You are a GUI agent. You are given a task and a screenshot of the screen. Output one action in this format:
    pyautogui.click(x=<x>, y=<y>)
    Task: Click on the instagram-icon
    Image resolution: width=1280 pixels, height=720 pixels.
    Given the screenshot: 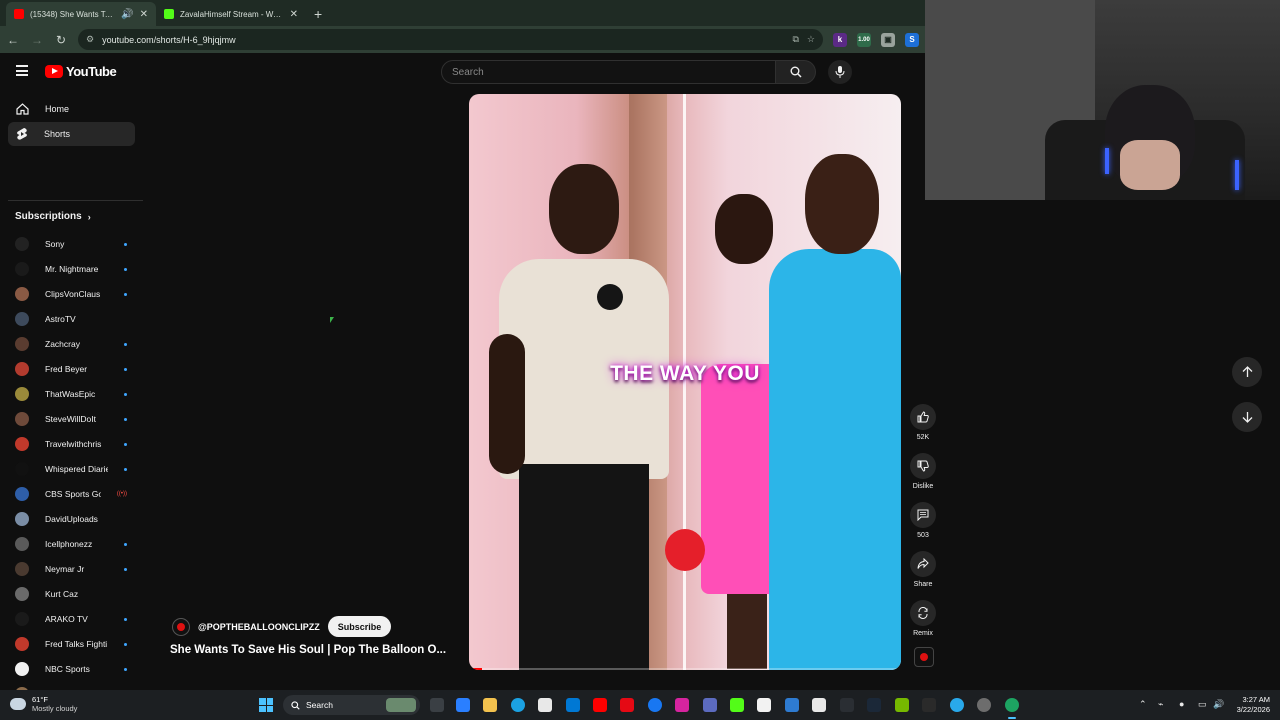 What is the action you would take?
    pyautogui.click(x=682, y=705)
    